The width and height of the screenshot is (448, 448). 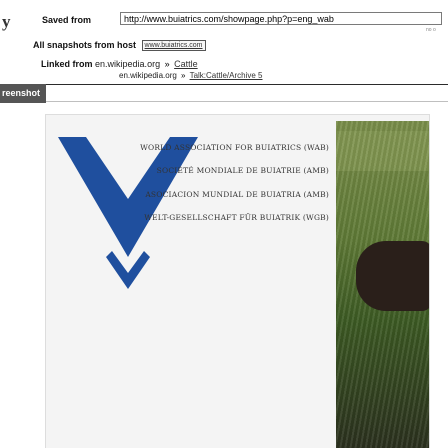 What do you see at coordinates (237, 194) in the screenshot?
I see `org-name-es: ASOCIACION MUNDIAL DE BUIATRIA (AMB)` at bounding box center [237, 194].